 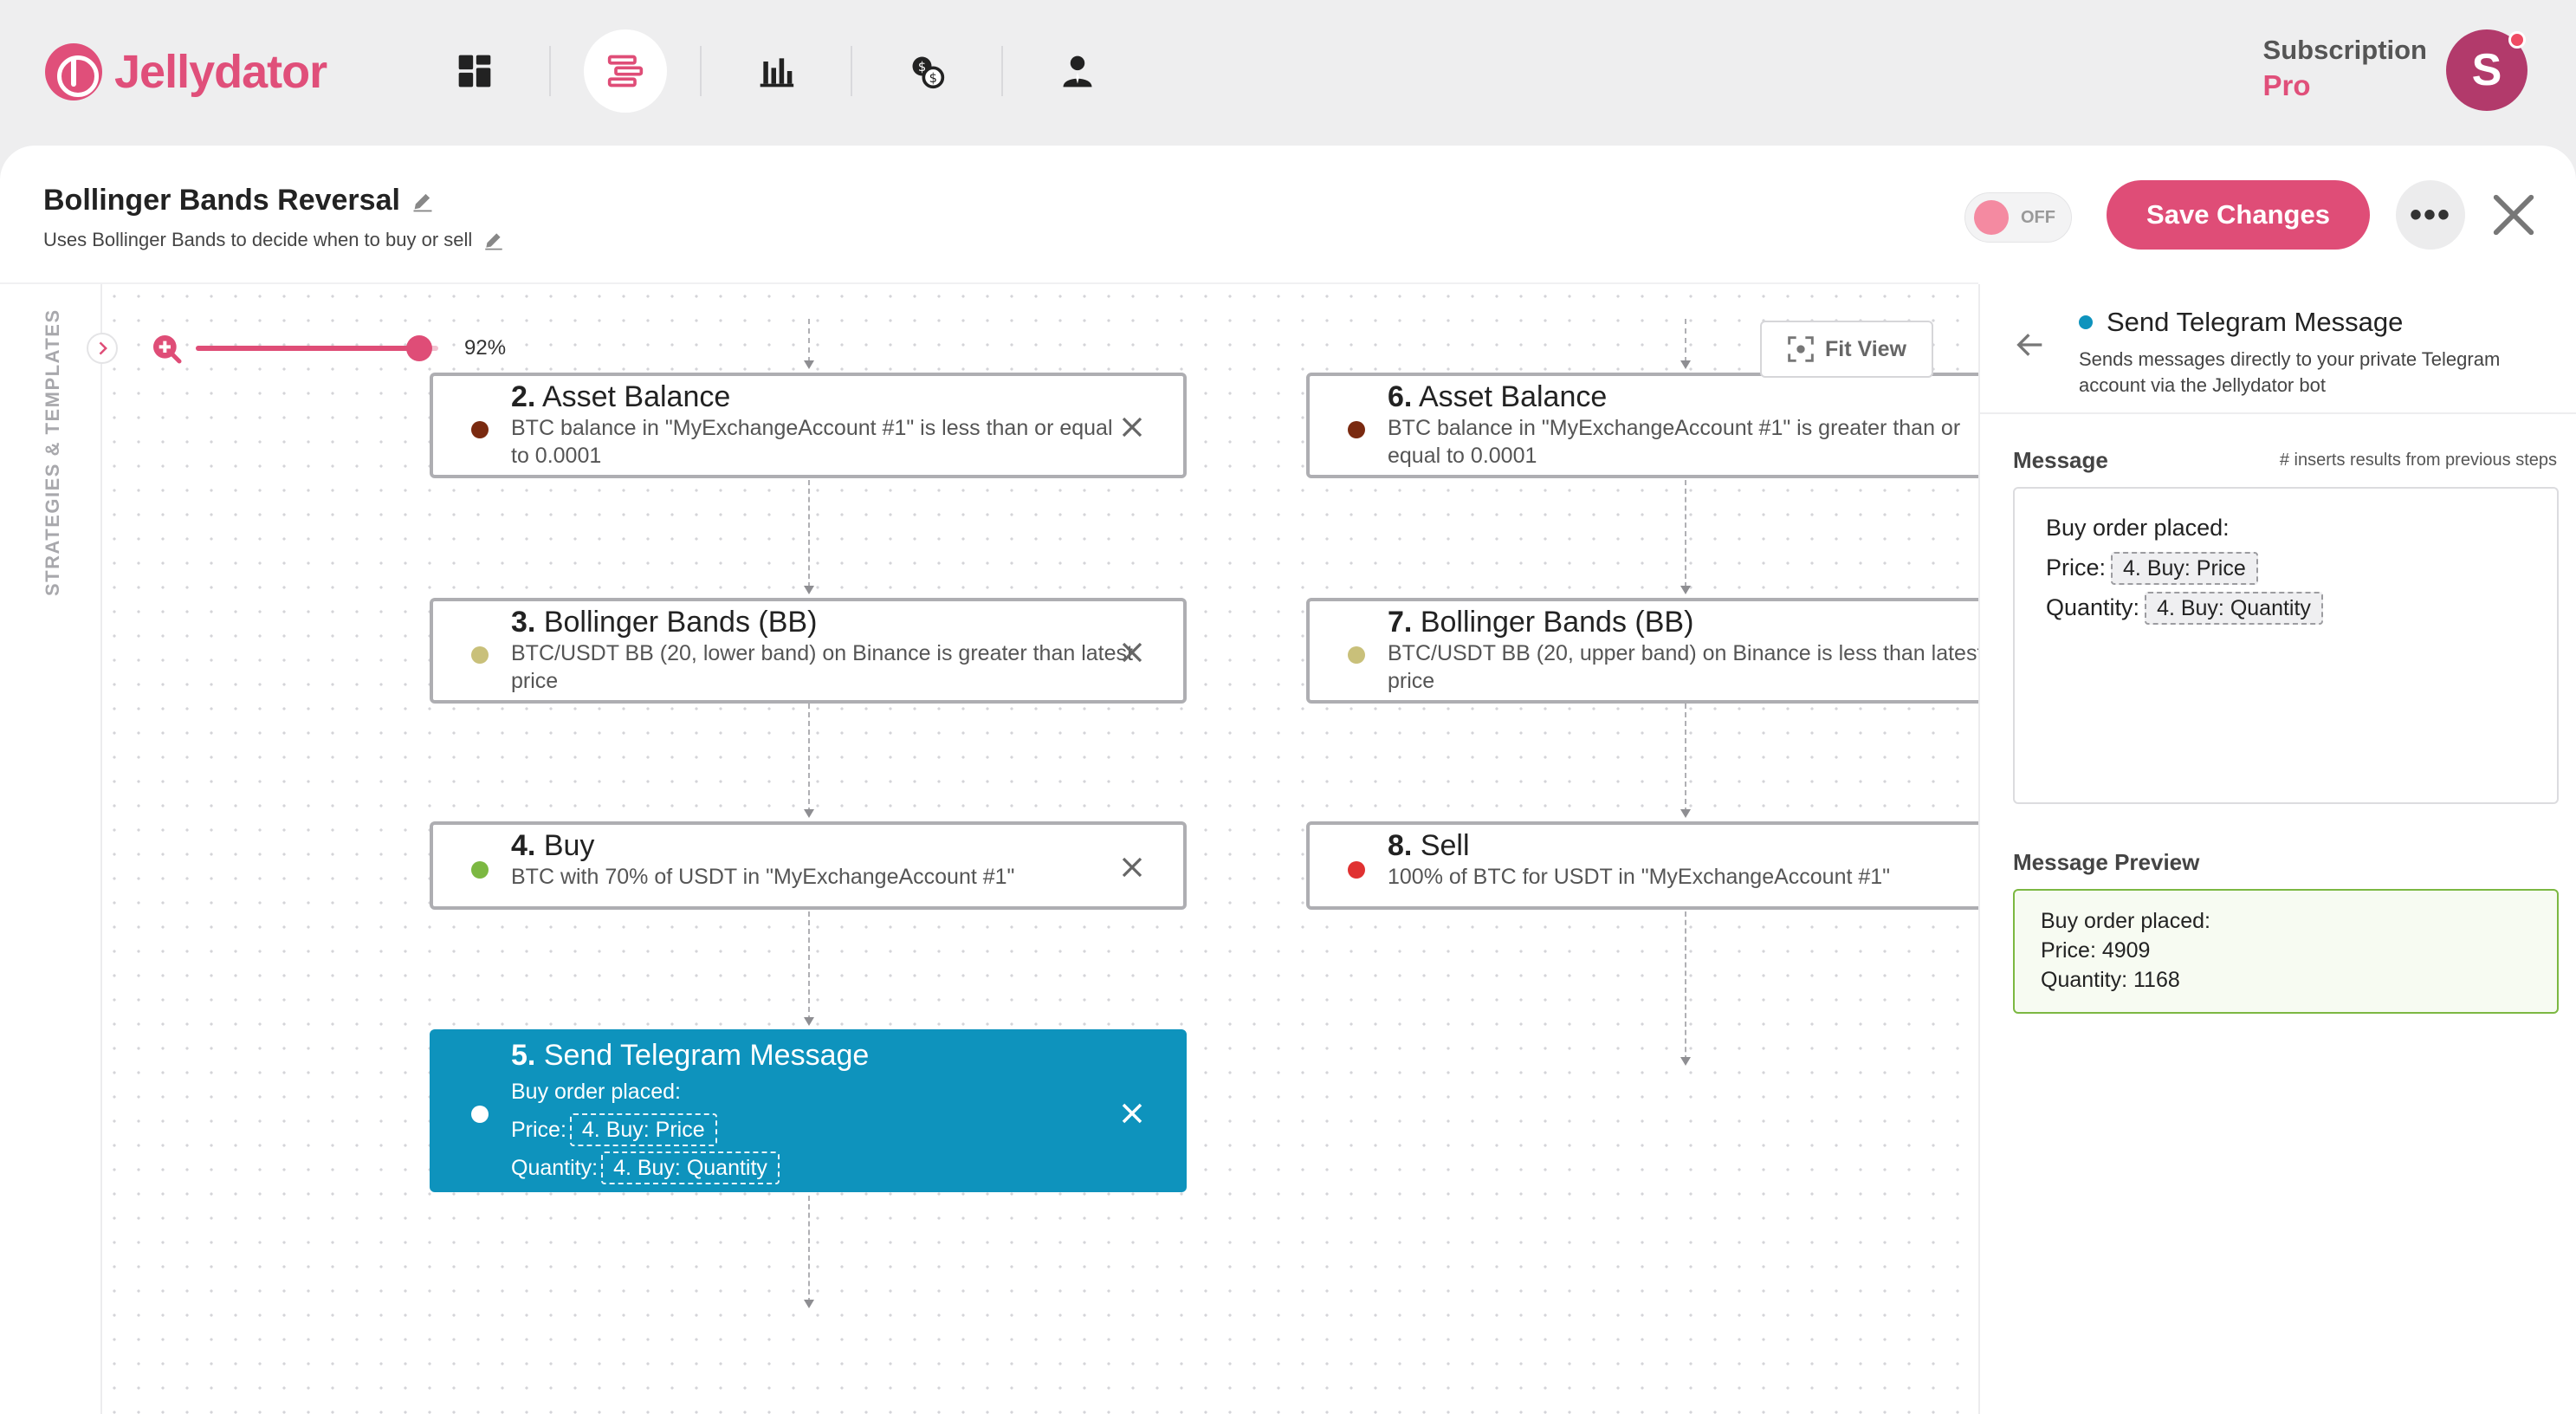 I want to click on node-number: 4., so click(x=523, y=846).